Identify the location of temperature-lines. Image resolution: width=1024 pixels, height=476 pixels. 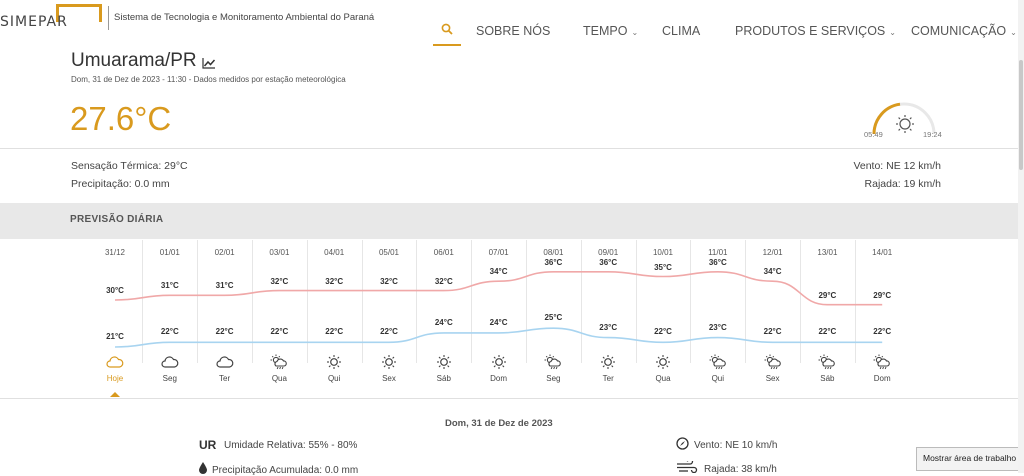
(498, 309).